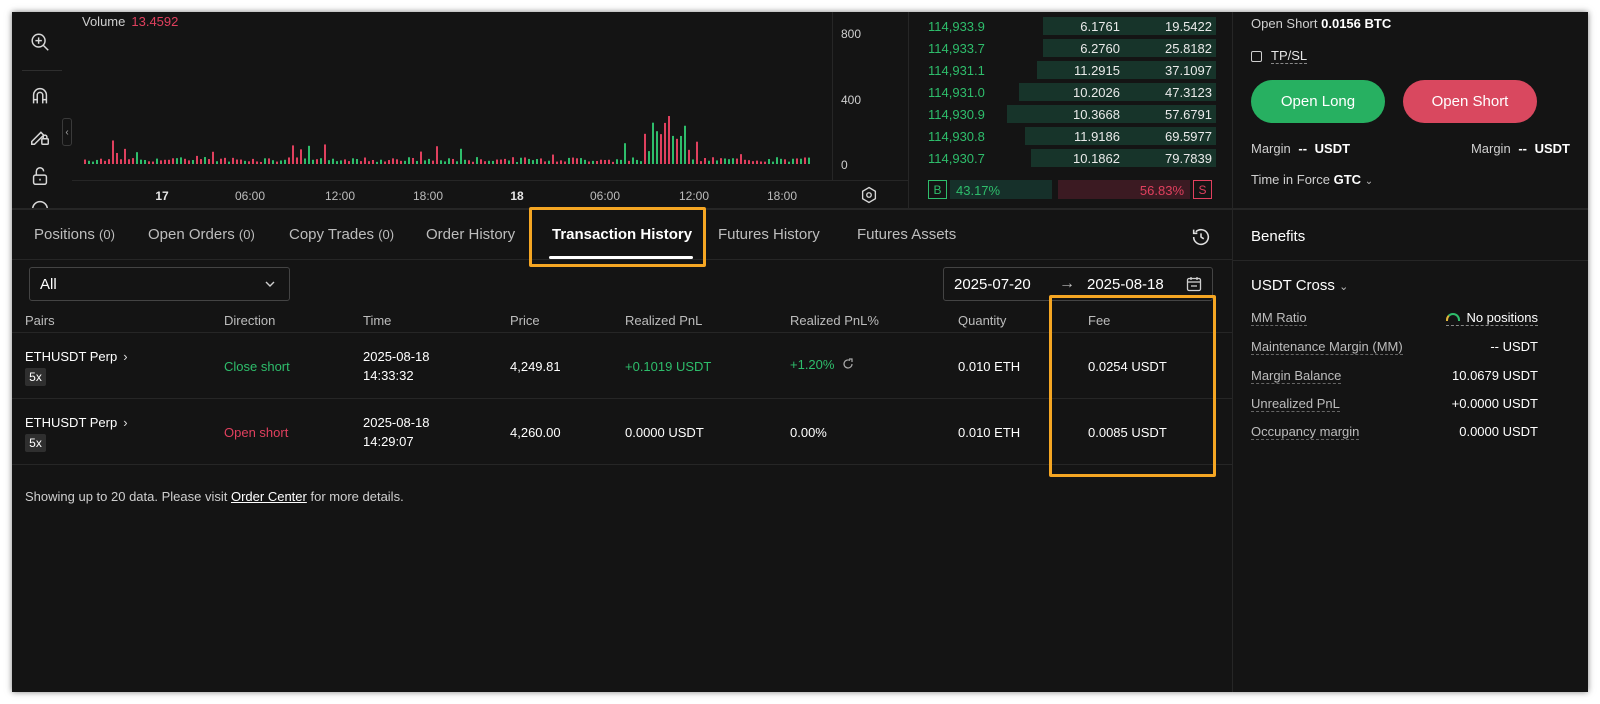 The image size is (1600, 704). I want to click on gauge-icon, so click(1453, 317).